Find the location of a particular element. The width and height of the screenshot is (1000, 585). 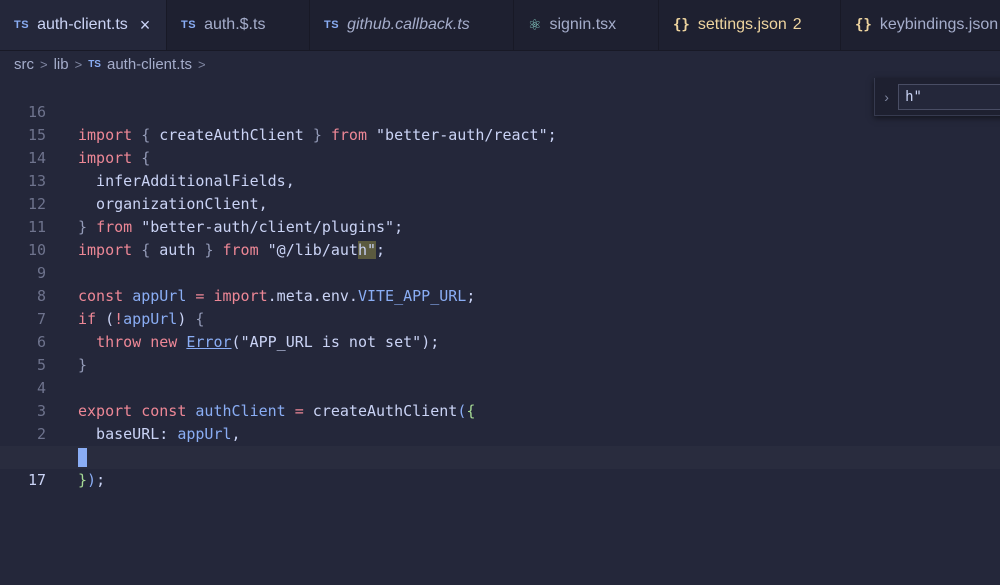

tab-settings-json: {} settings.json 2 is located at coordinates (750, 25).